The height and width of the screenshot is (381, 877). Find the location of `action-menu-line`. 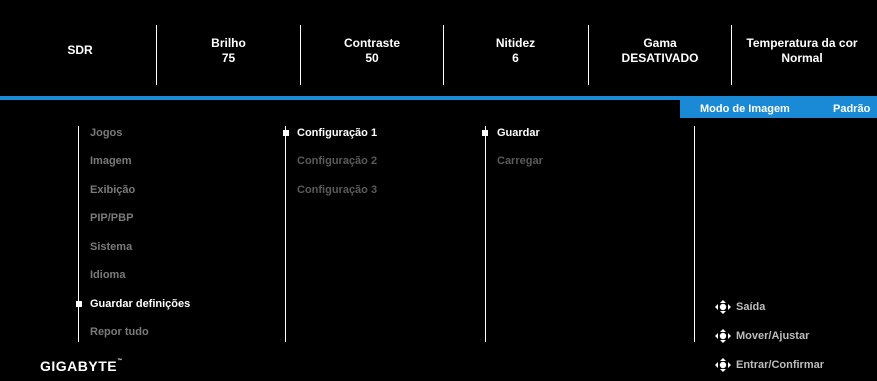

action-menu-line is located at coordinates (485, 234).